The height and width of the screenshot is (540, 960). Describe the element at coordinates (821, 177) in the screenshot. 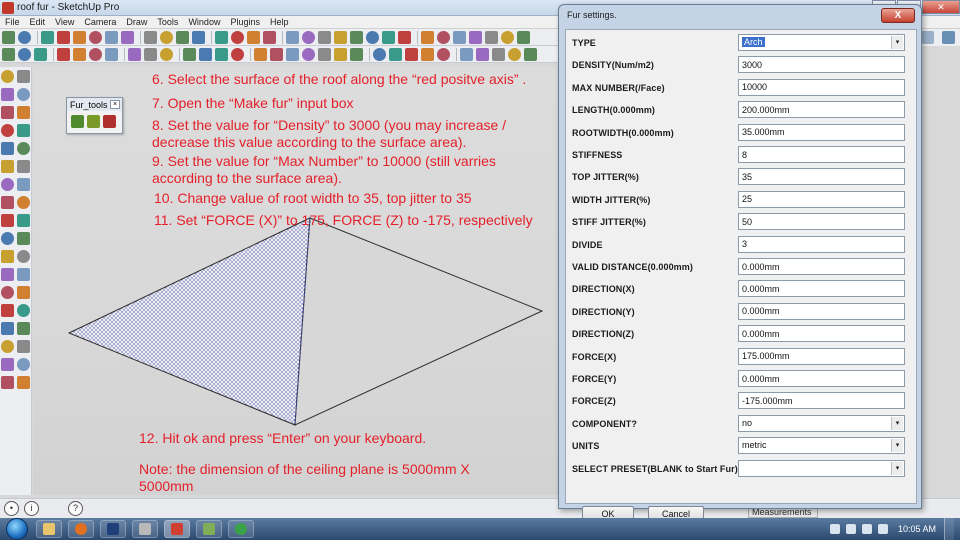

I see `top-jitter-input` at that location.